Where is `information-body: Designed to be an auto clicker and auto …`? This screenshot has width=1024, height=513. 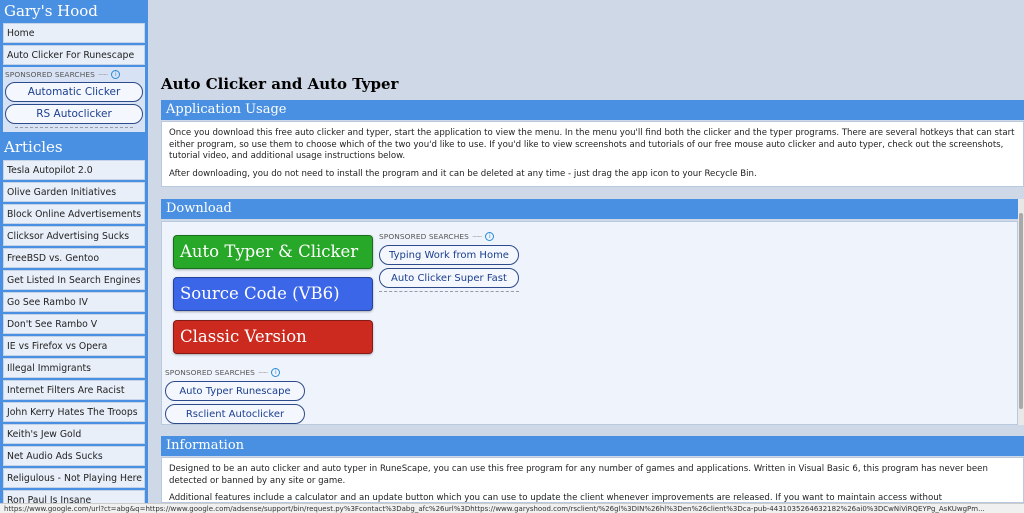
information-body: Designed to be an auto clicker and auto … is located at coordinates (592, 480).